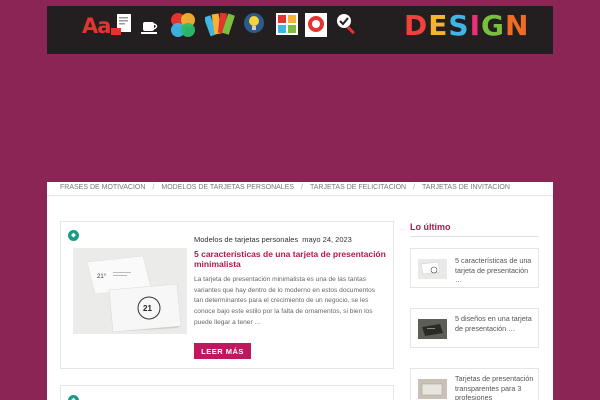 The image size is (600, 400). What do you see at coordinates (300, 30) in the screenshot?
I see `header-banner: Aa DESIGN` at bounding box center [300, 30].